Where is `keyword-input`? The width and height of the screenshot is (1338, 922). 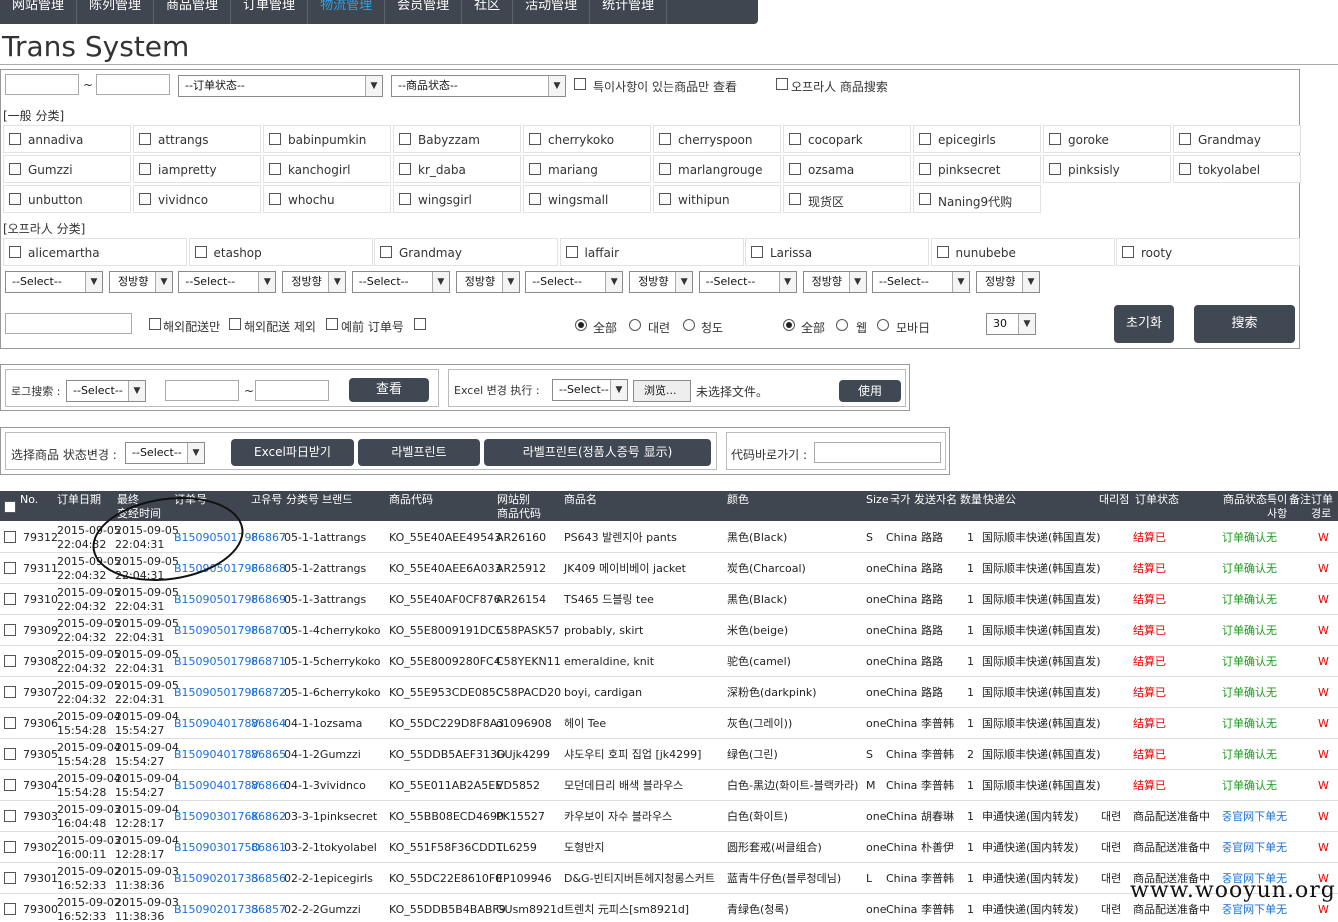 keyword-input is located at coordinates (68, 323).